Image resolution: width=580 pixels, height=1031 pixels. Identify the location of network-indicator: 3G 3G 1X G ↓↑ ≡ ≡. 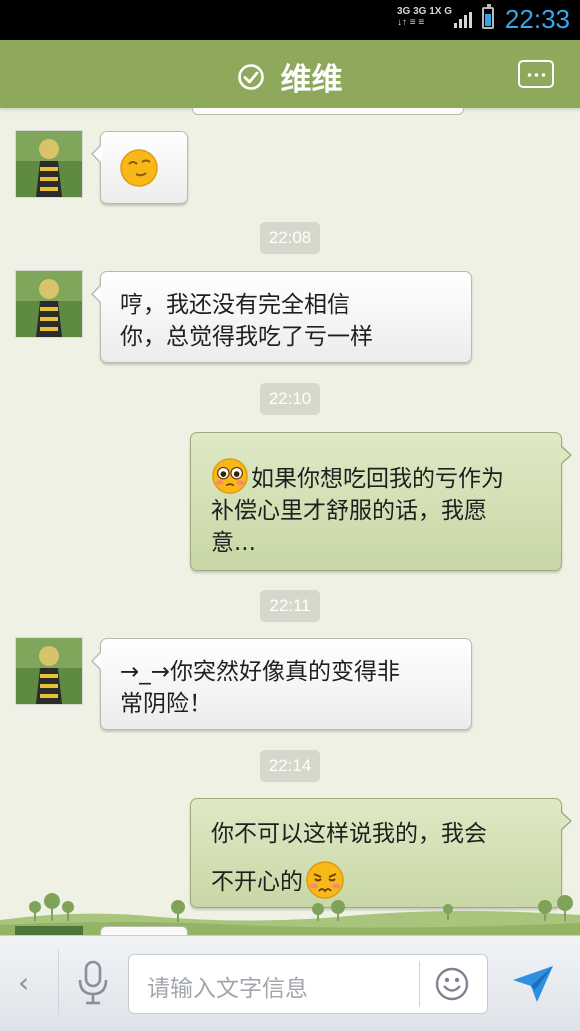
(424, 17).